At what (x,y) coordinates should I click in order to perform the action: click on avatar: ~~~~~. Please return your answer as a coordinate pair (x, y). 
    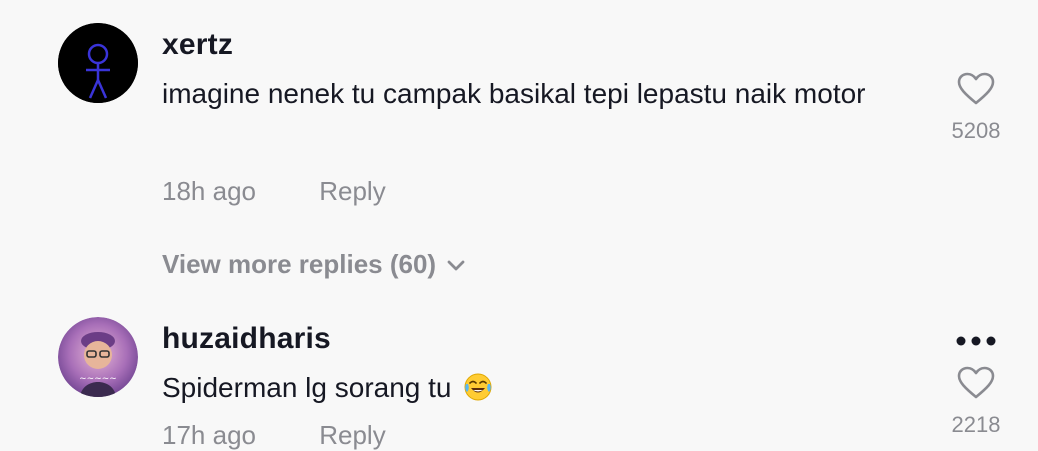
    Looking at the image, I should click on (98, 357).